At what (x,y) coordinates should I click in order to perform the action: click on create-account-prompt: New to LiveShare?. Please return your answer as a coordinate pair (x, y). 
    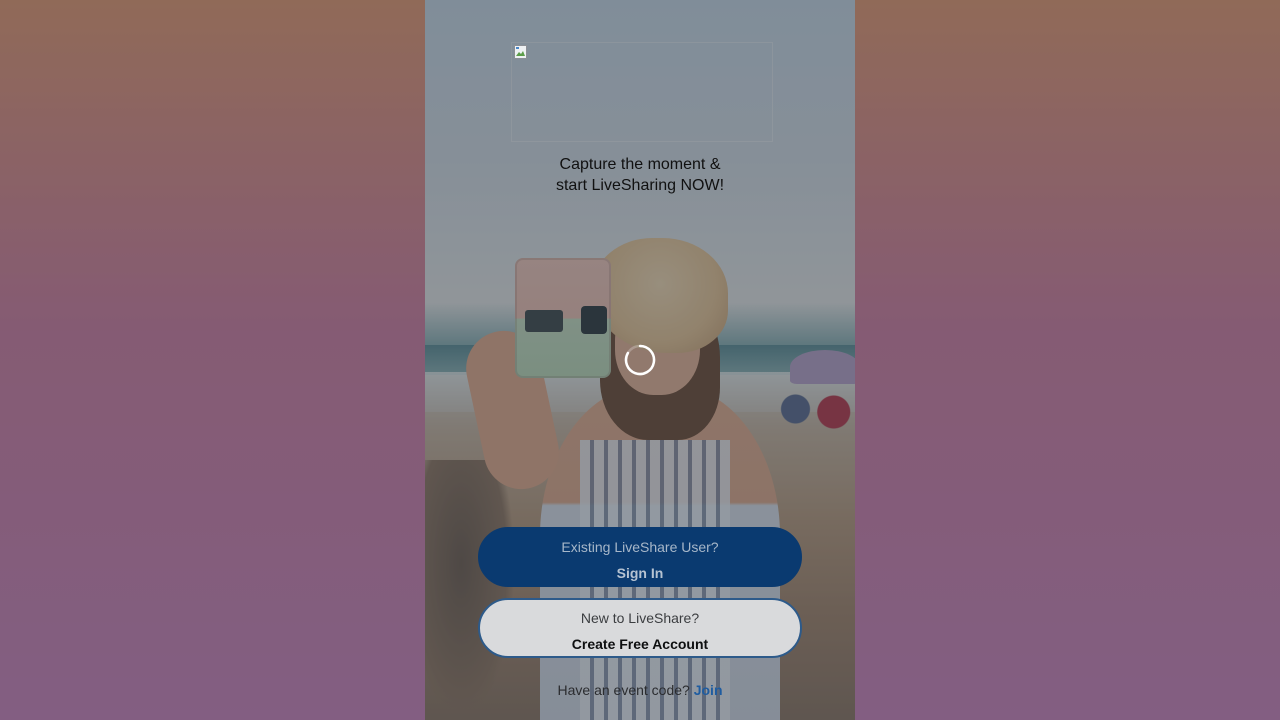
    Looking at the image, I should click on (640, 618).